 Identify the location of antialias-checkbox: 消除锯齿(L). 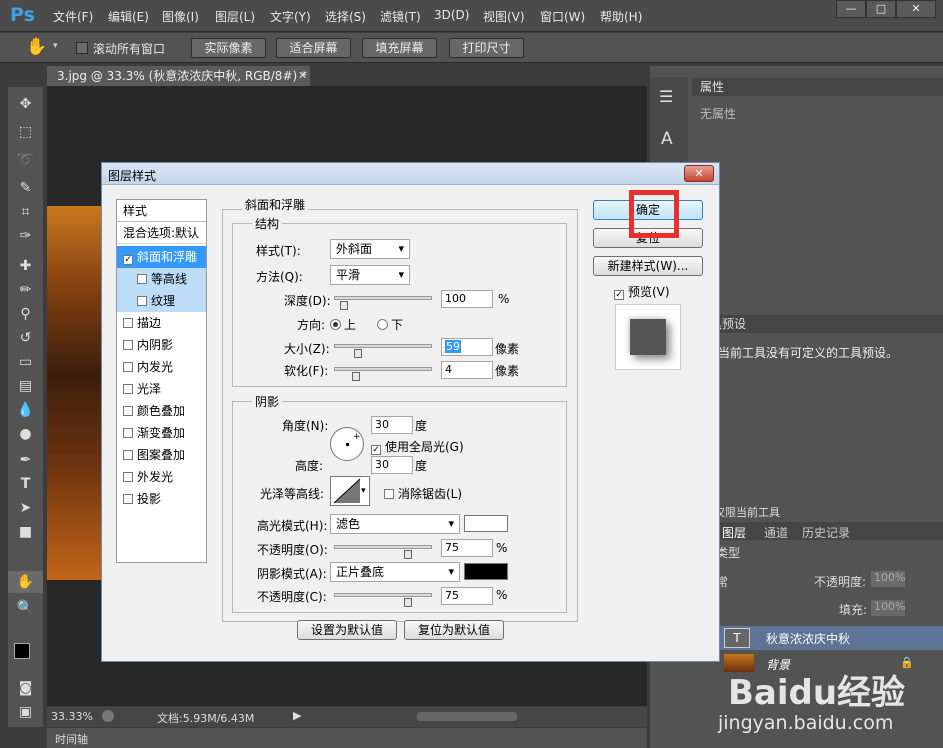
(423, 493).